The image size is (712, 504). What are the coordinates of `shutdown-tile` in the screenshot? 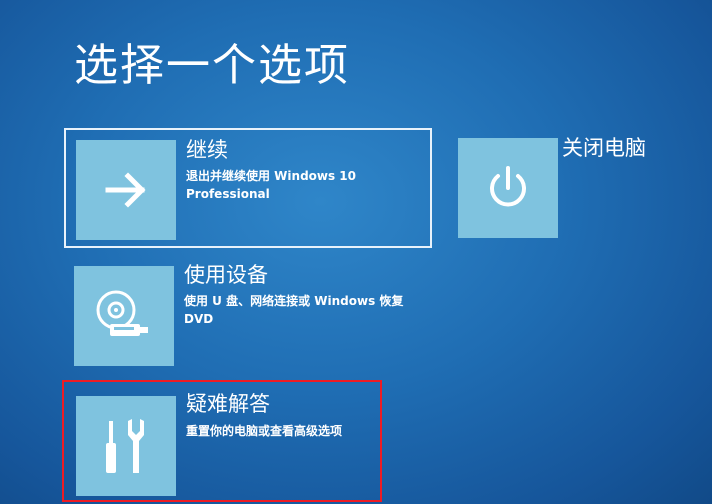 It's located at (508, 188).